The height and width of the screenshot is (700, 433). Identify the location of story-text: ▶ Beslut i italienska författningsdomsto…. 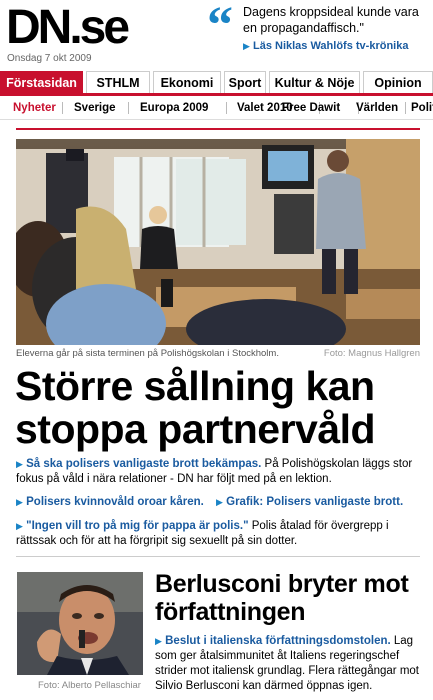
(289, 664).